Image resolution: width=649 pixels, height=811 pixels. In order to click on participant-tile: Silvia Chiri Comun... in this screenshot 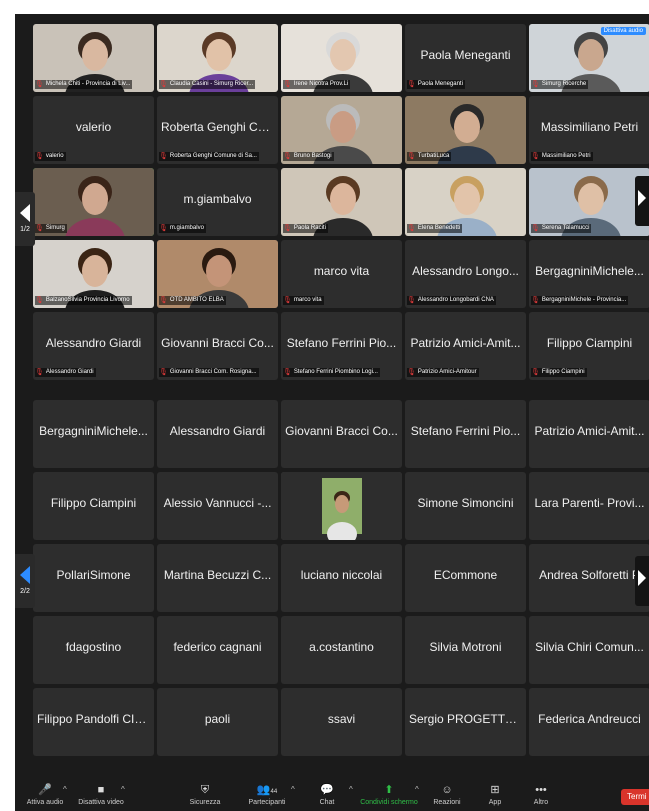, I will do `click(589, 650)`.